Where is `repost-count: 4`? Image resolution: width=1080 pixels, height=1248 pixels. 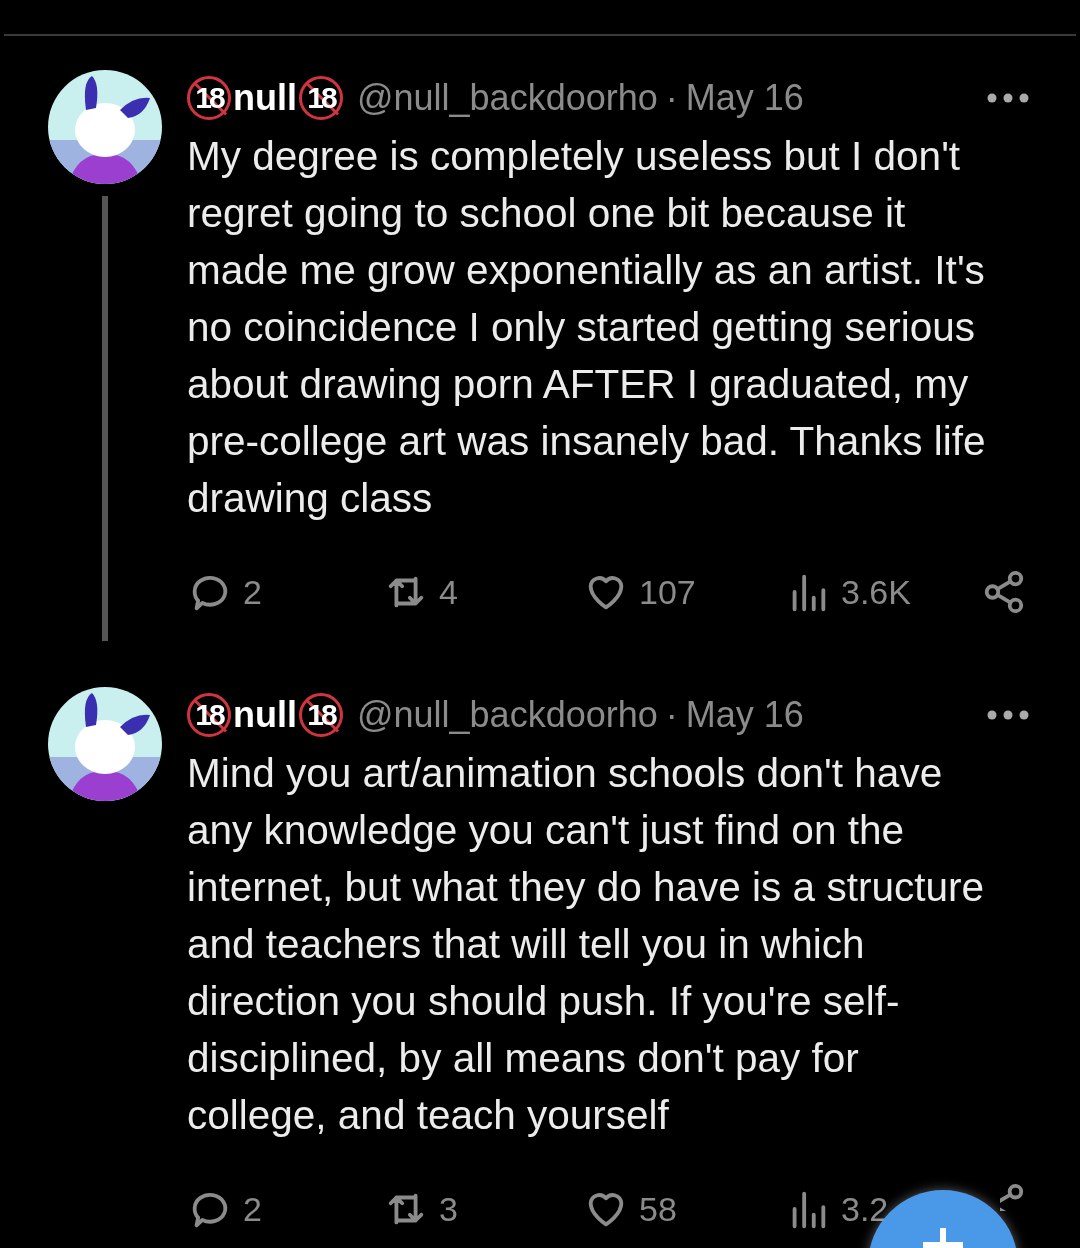 repost-count: 4 is located at coordinates (448, 592).